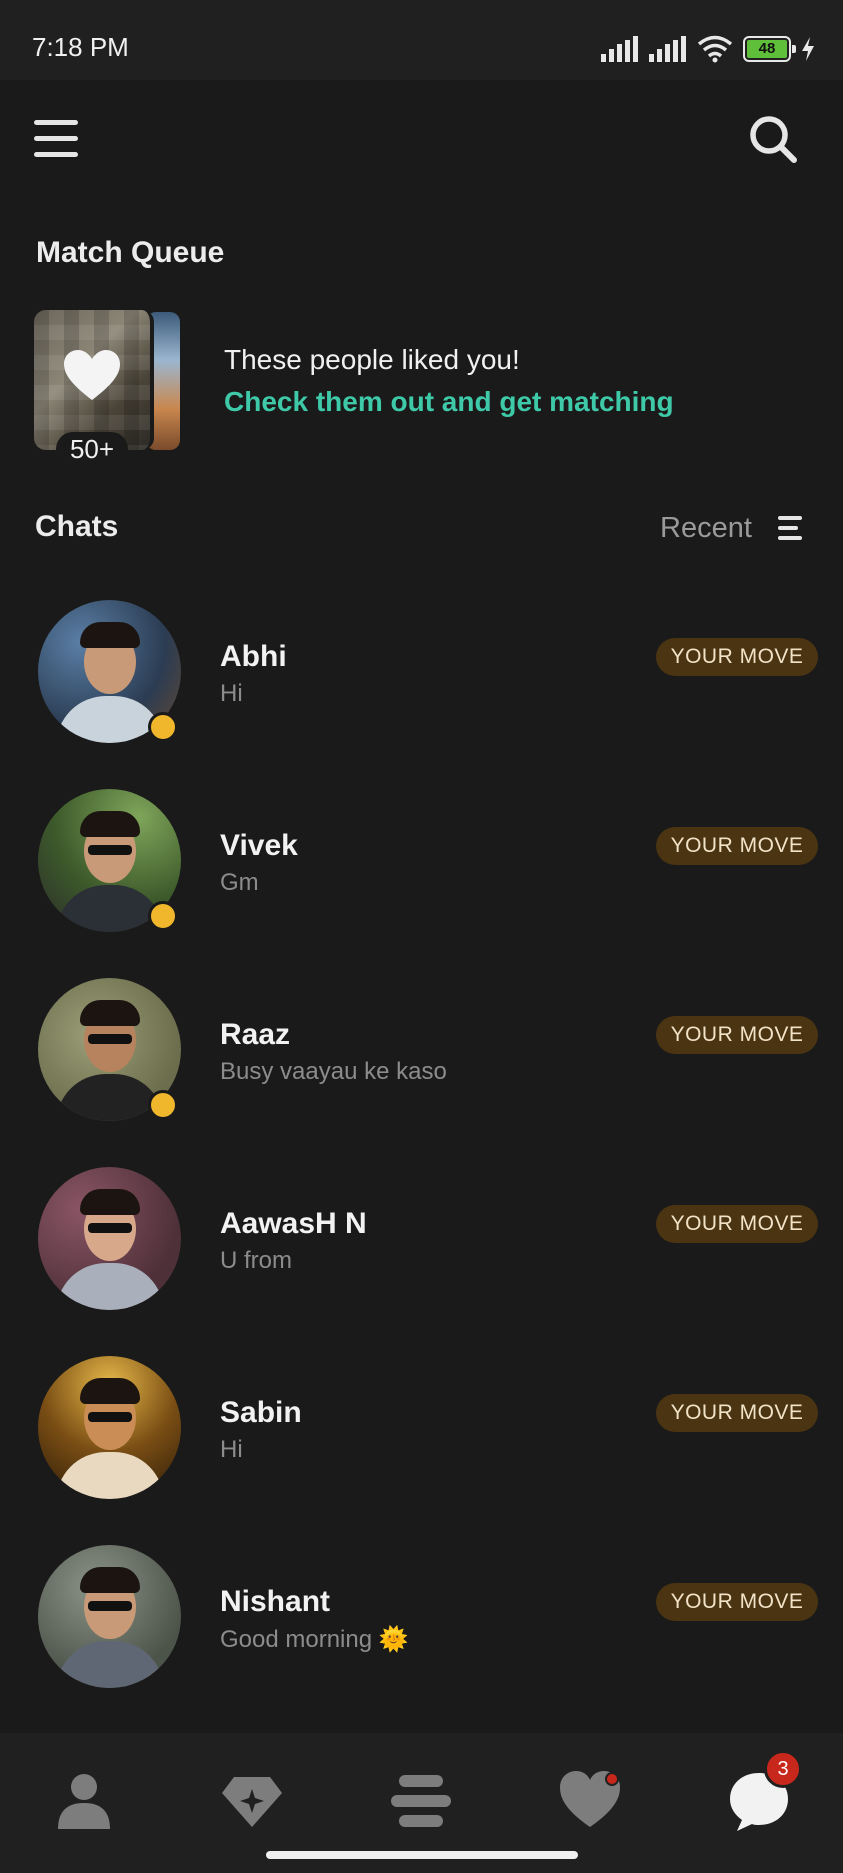  Describe the element at coordinates (130, 252) in the screenshot. I see `match-queue-title: Match Queue` at that location.